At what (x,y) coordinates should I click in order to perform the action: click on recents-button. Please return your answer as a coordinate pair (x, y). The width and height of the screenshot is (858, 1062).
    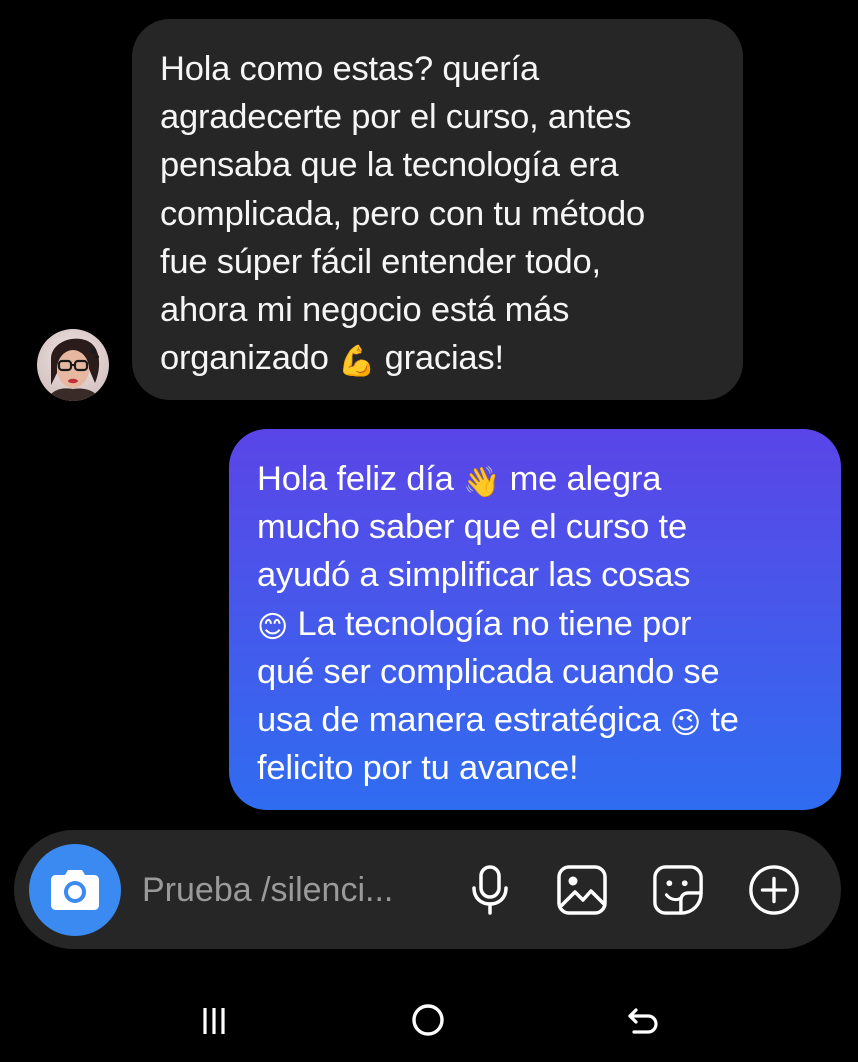
    Looking at the image, I should click on (214, 1020).